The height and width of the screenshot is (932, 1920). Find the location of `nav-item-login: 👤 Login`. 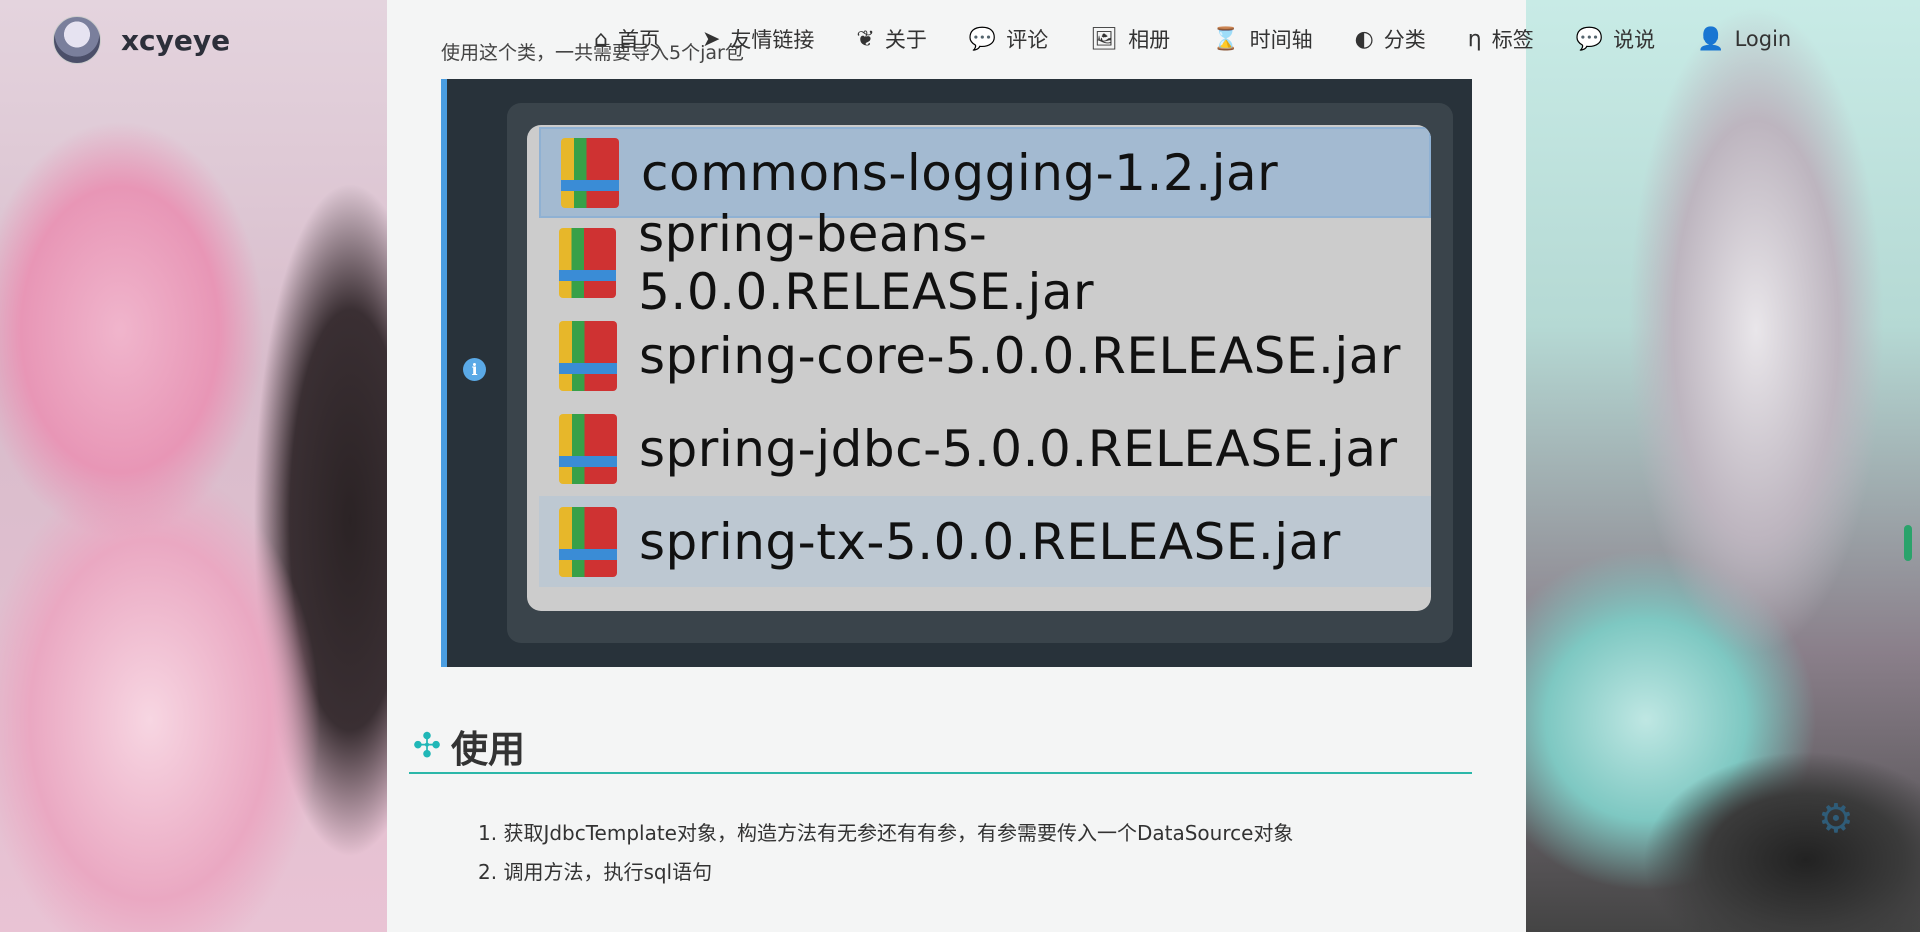

nav-item-login: 👤 Login is located at coordinates (1744, 39).